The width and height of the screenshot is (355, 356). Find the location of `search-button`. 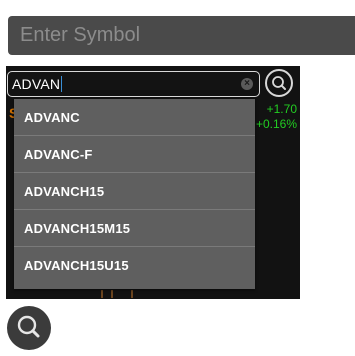

search-button is located at coordinates (279, 83).